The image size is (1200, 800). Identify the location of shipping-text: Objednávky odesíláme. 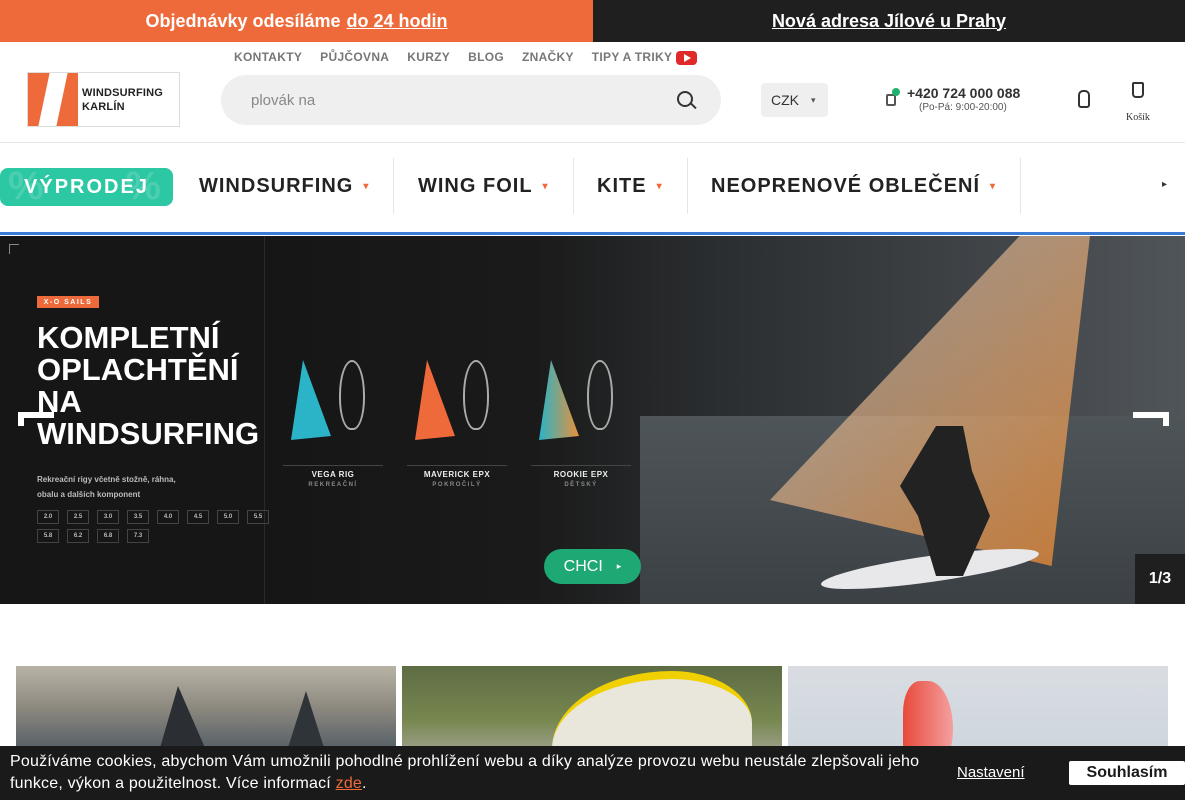
(243, 20).